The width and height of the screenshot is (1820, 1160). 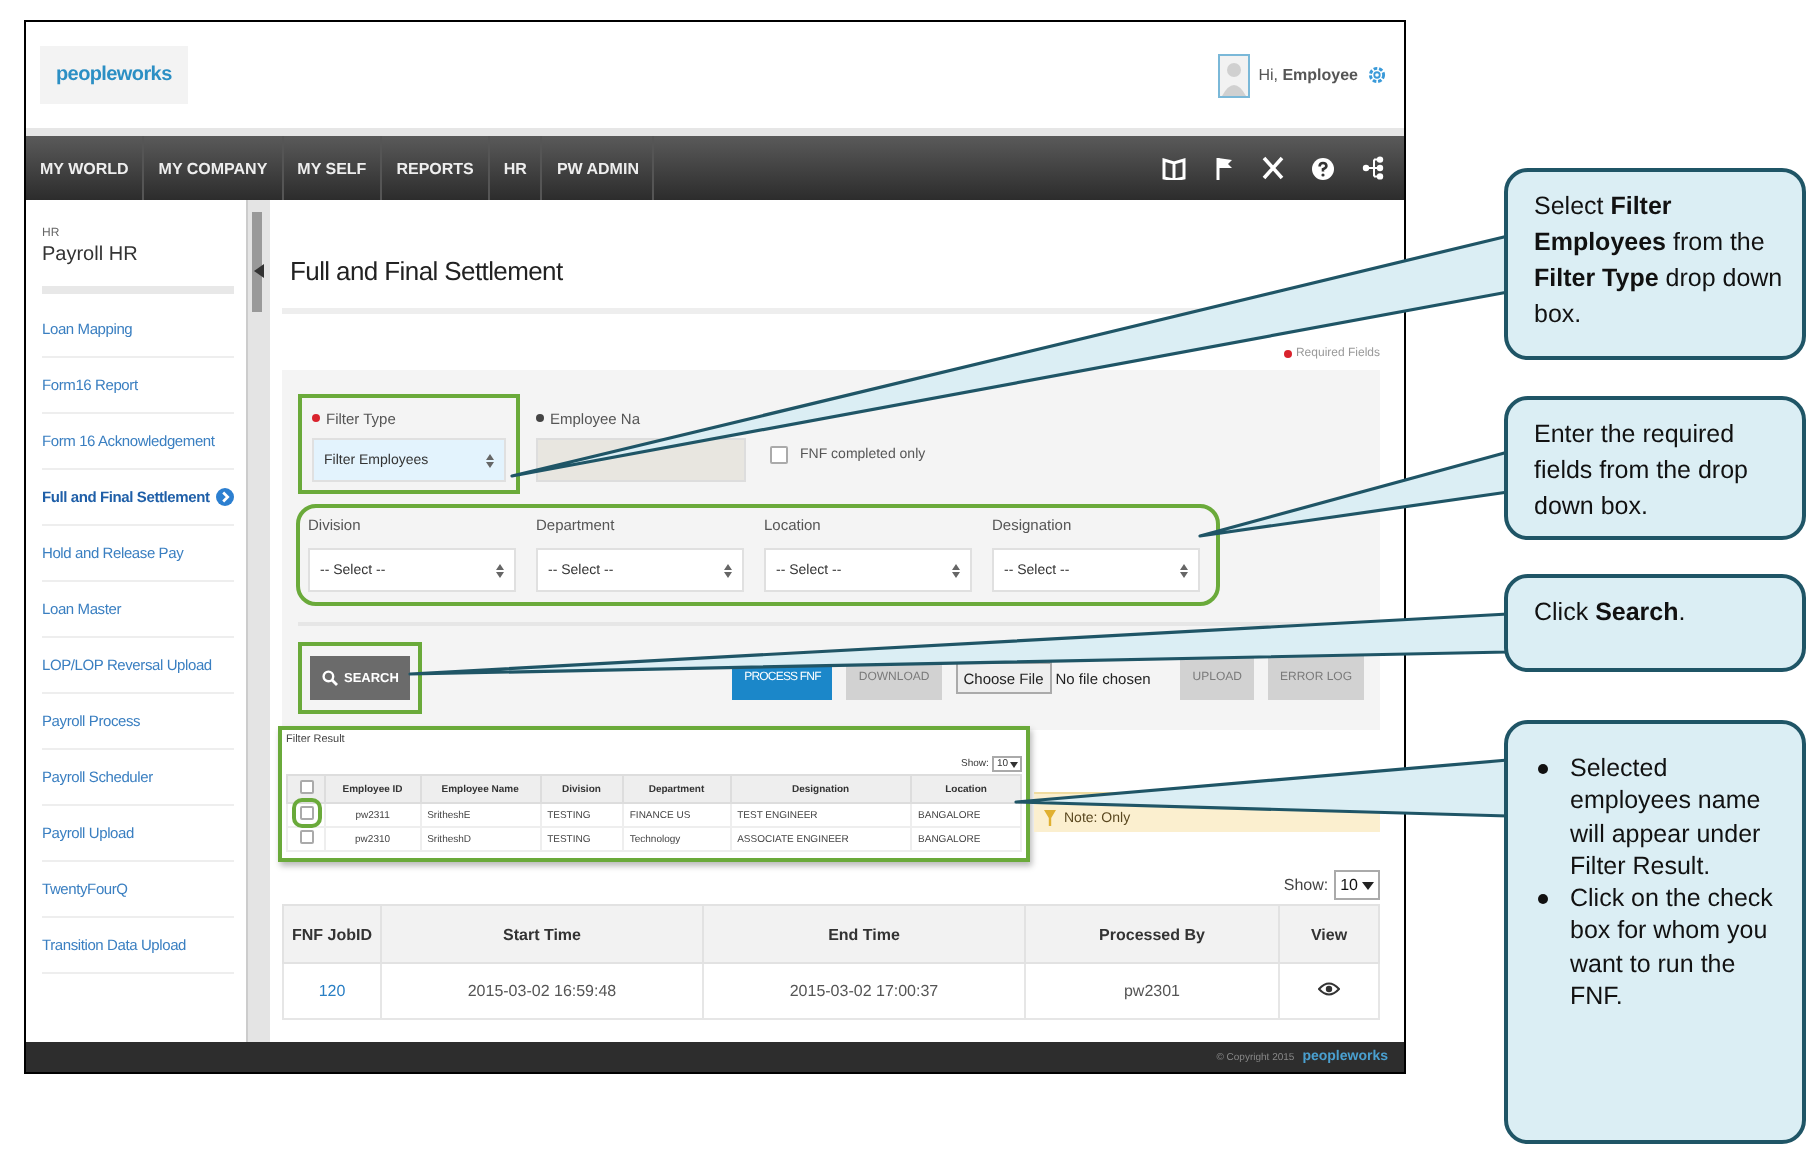 What do you see at coordinates (542, 934) in the screenshot?
I see `column-header: Start Time` at bounding box center [542, 934].